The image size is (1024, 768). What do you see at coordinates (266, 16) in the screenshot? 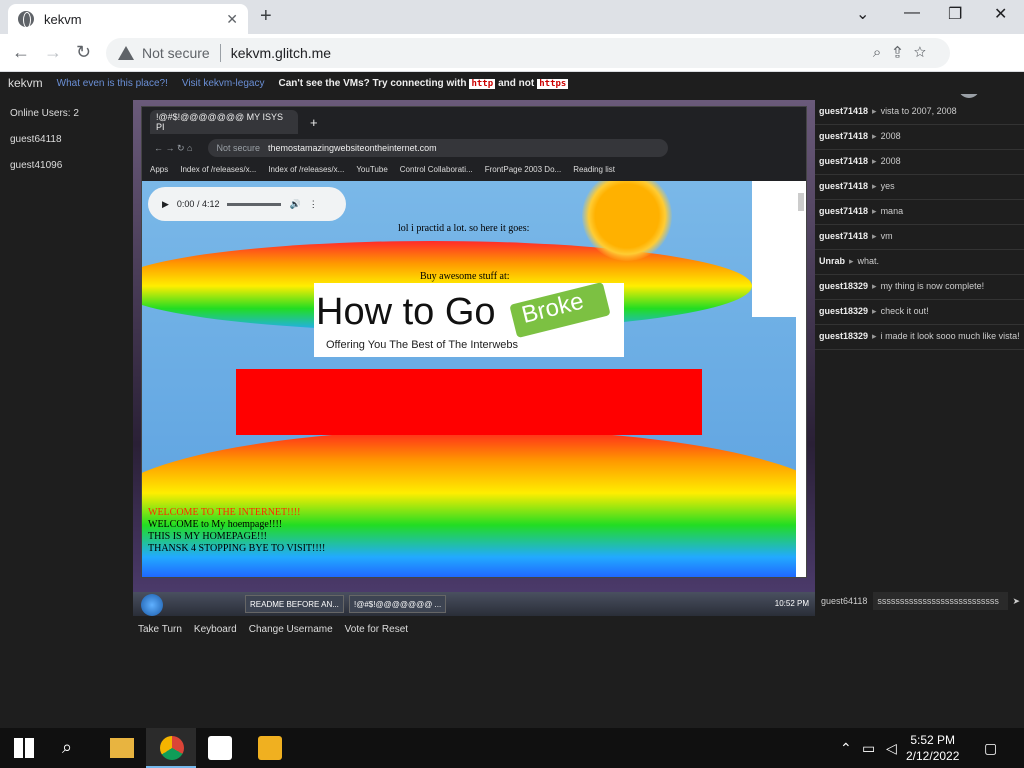
I see `new-tab-button: +` at bounding box center [266, 16].